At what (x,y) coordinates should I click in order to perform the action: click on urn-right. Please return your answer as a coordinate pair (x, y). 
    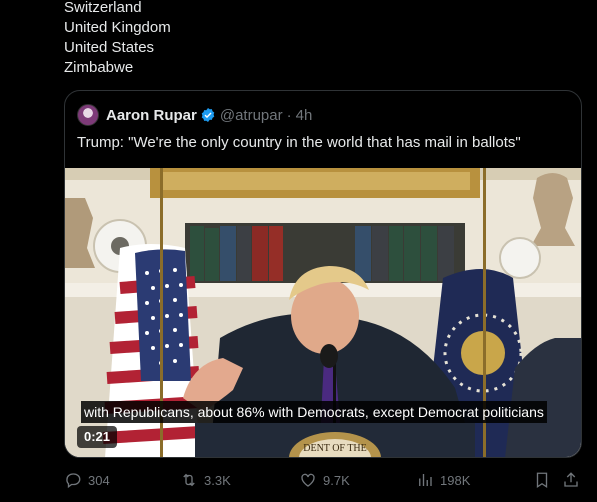
    Looking at the image, I should click on (553, 209).